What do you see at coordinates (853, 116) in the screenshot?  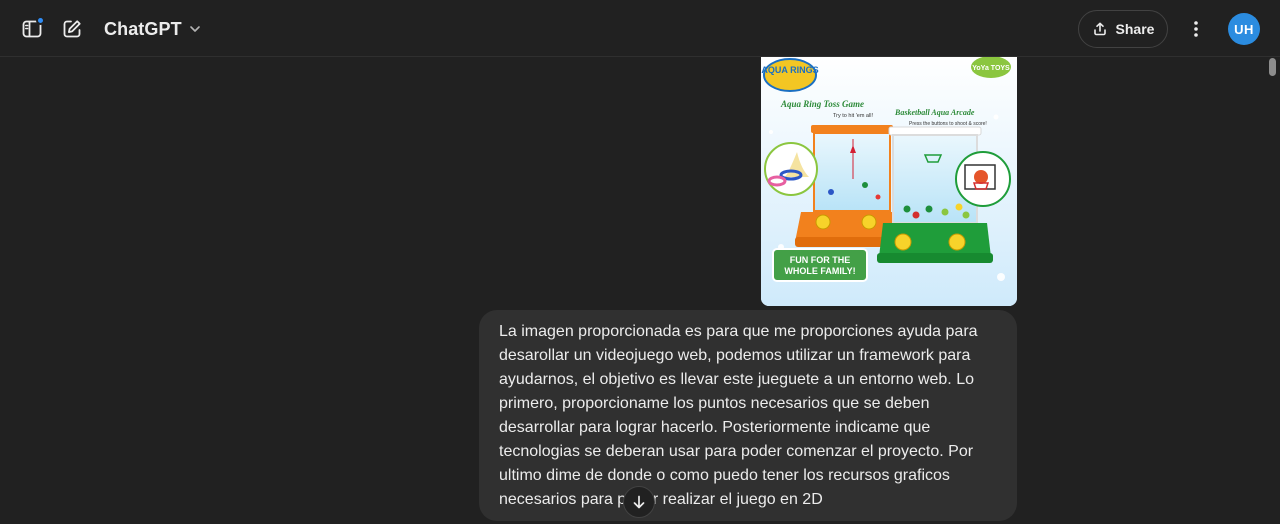 I see `subcaption-left: Try to hit 'em all!` at bounding box center [853, 116].